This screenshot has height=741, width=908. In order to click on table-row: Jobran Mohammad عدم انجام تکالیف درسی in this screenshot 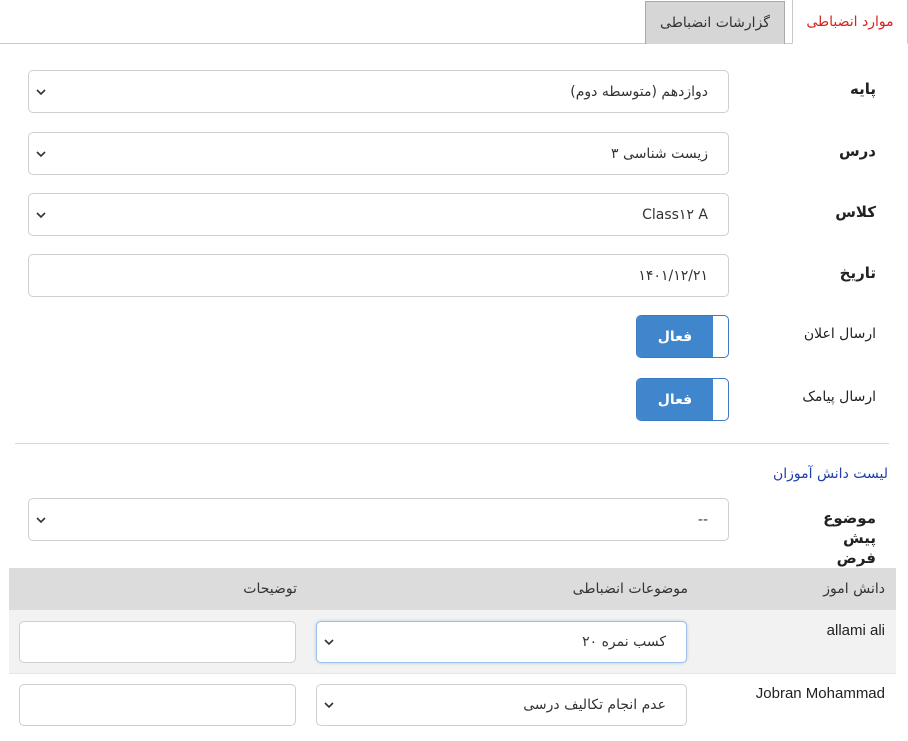, I will do `click(452, 707)`.